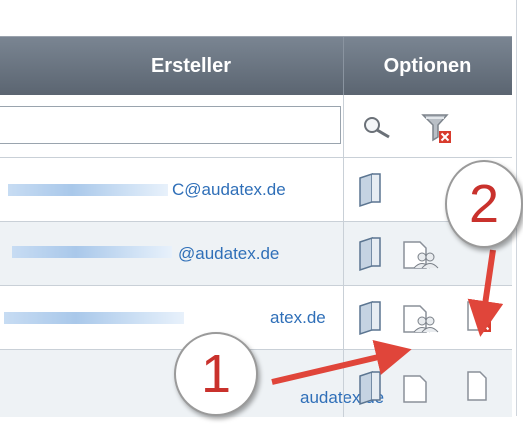 The height and width of the screenshot is (430, 523). I want to click on callout-2: 2, so click(484, 204).